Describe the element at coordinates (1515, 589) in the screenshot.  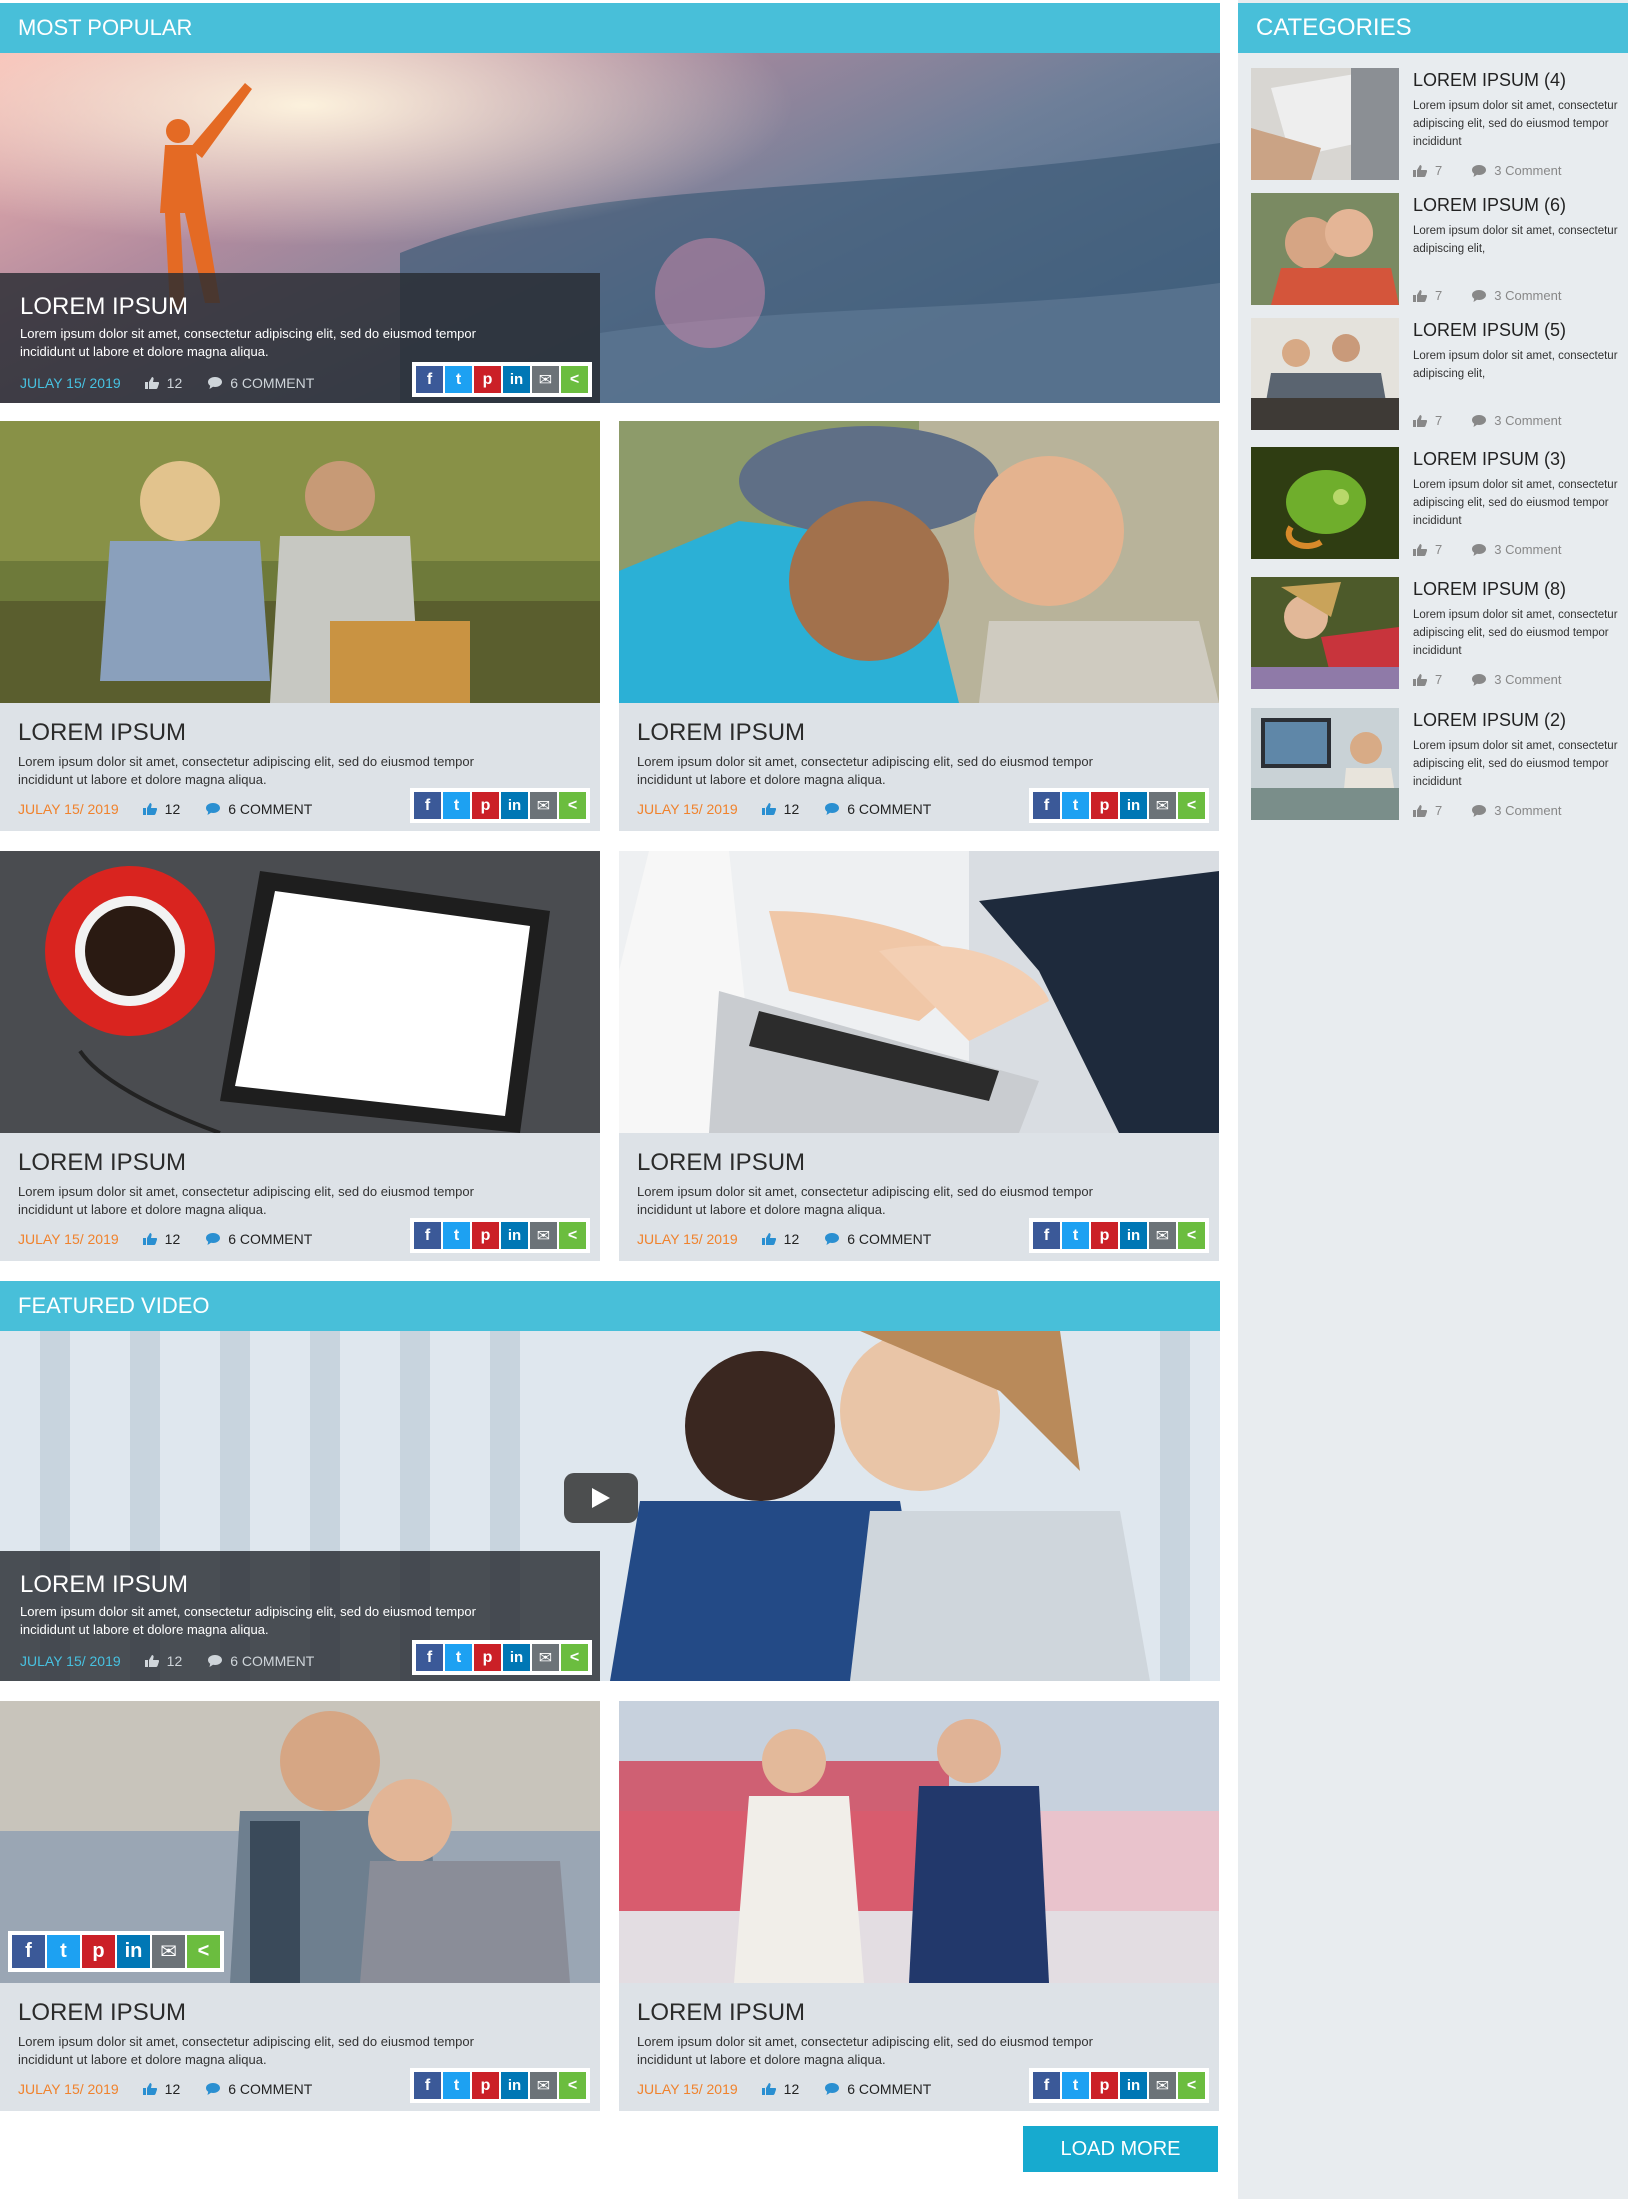
I see `category-title: LOREM IPSUM (8)` at that location.